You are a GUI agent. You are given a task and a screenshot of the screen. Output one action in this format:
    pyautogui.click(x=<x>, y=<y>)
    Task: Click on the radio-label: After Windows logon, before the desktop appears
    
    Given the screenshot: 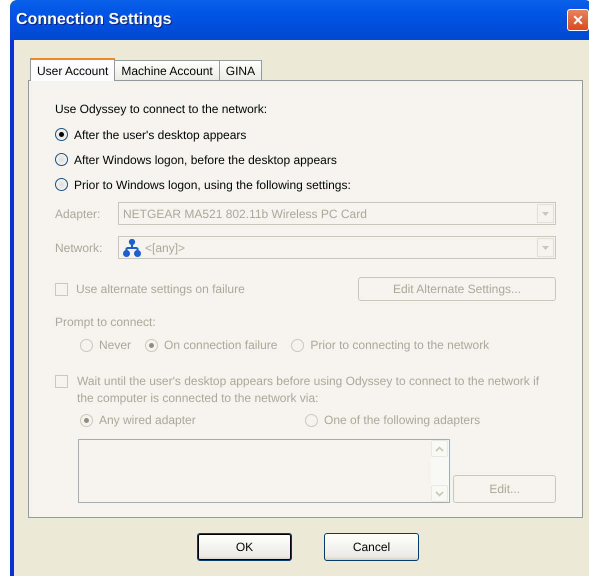 What is the action you would take?
    pyautogui.click(x=205, y=159)
    